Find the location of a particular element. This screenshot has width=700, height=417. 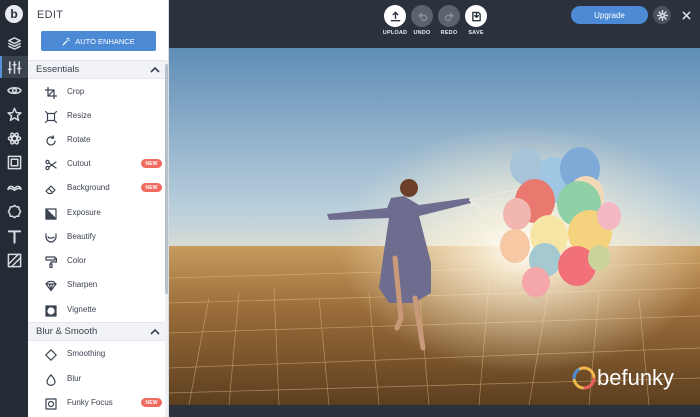

top-toolbar: UPLOAD UNDO REDO SAVE Upgrade is located at coordinates (434, 24).